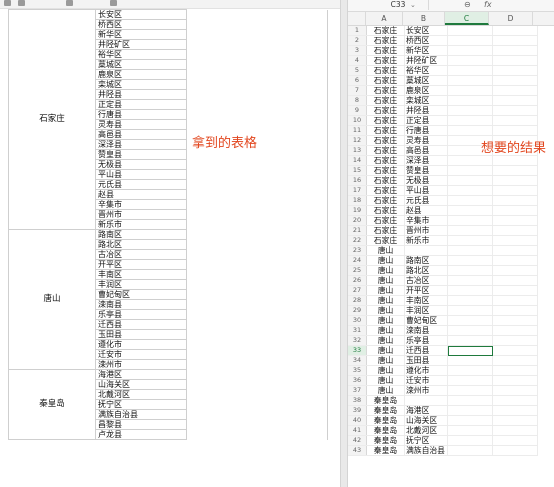  I want to click on district-cell: 海港区, so click(141, 374).